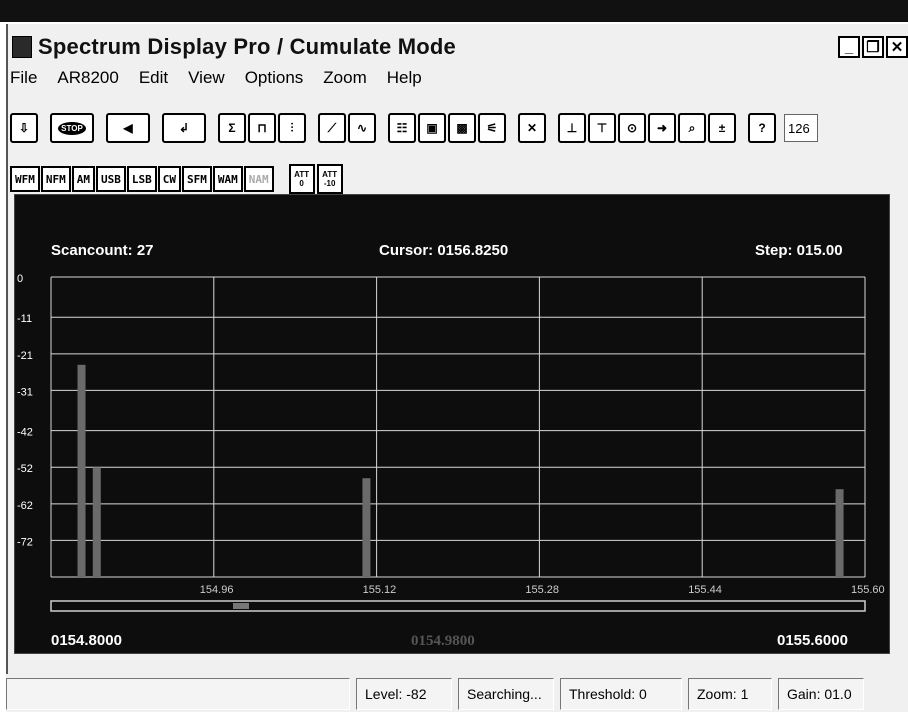  What do you see at coordinates (55, 179) in the screenshot?
I see `mode-nfm-button: NFM` at bounding box center [55, 179].